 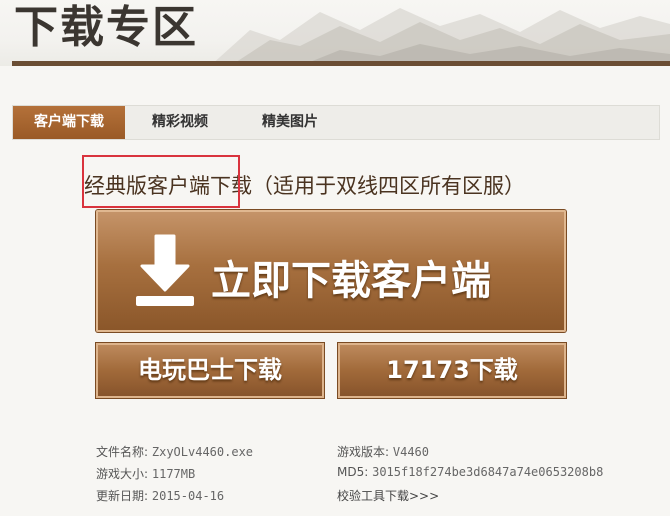 I want to click on highlight-box, so click(x=161, y=181).